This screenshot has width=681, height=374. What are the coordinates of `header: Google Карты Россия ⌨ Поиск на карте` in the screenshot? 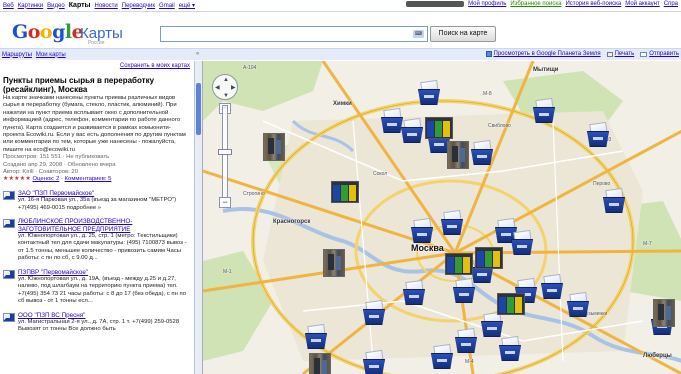 It's located at (340, 30).